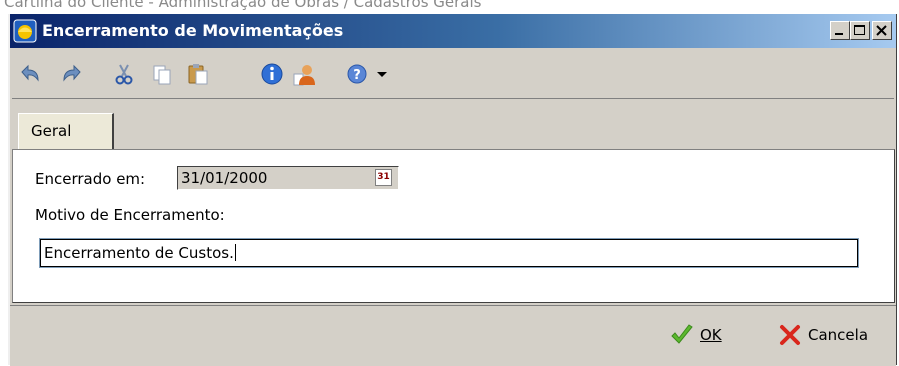 This screenshot has height=366, width=899. Describe the element at coordinates (25, 31) in the screenshot. I see `app-icon` at that location.